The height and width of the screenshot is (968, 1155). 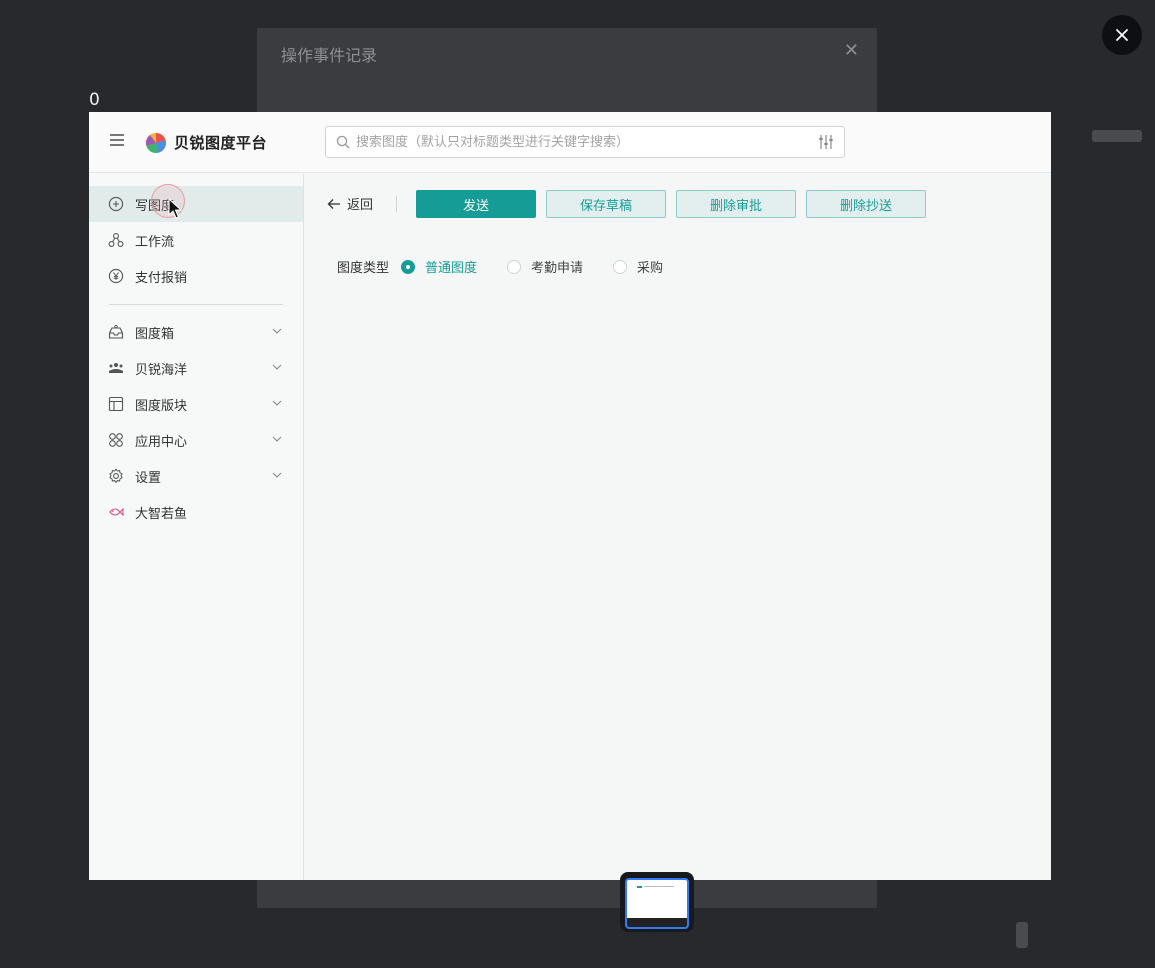 I want to click on search-icon, so click(x=343, y=142).